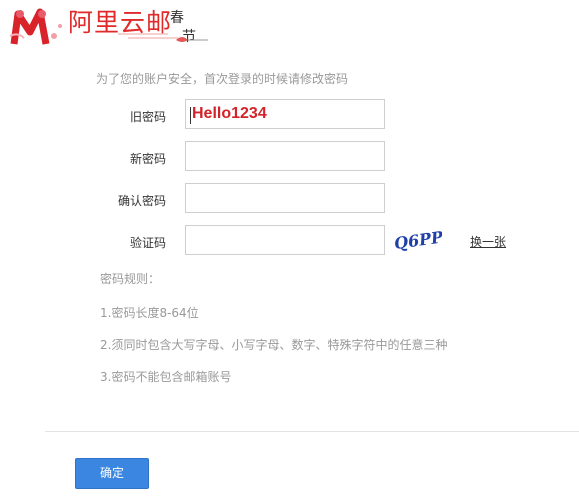 This screenshot has width=579, height=500. Describe the element at coordinates (190, 115) in the screenshot. I see `text-caret` at that location.